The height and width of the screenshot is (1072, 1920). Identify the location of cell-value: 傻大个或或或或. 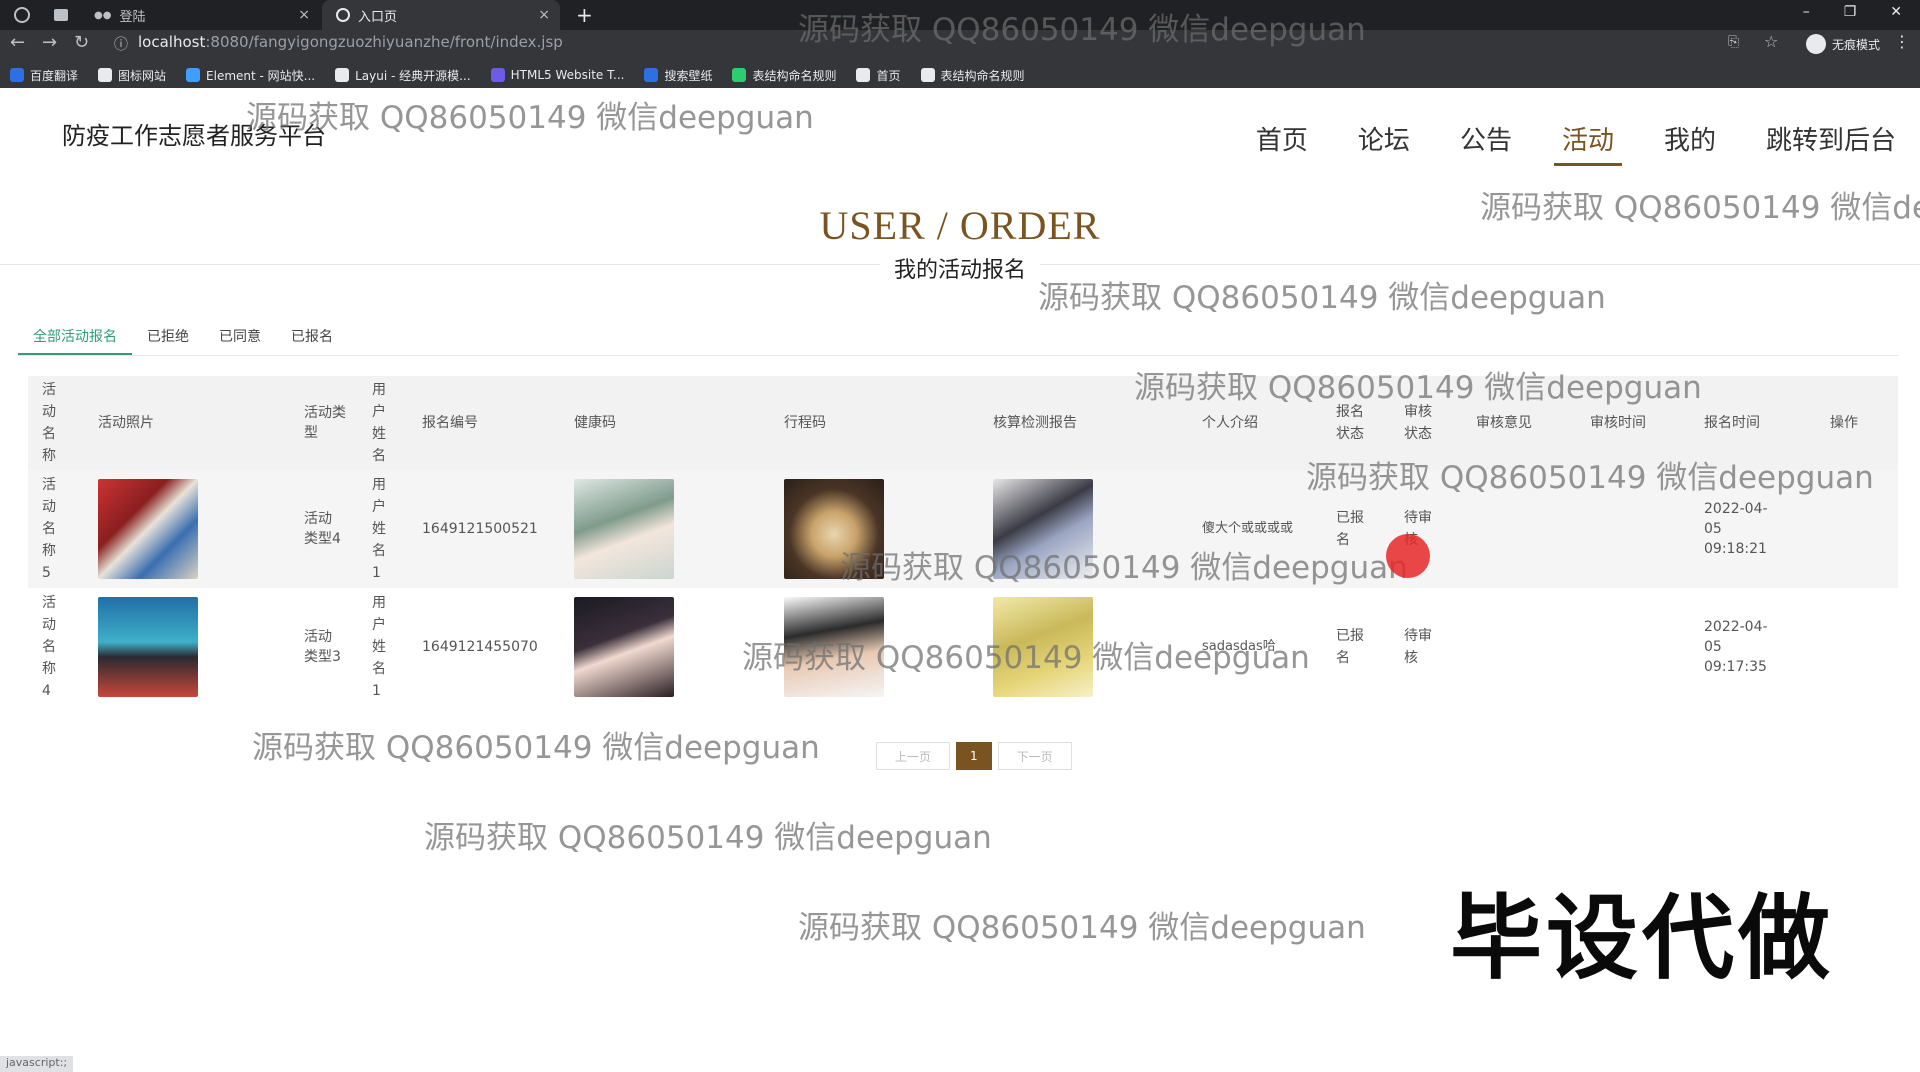
(1248, 528).